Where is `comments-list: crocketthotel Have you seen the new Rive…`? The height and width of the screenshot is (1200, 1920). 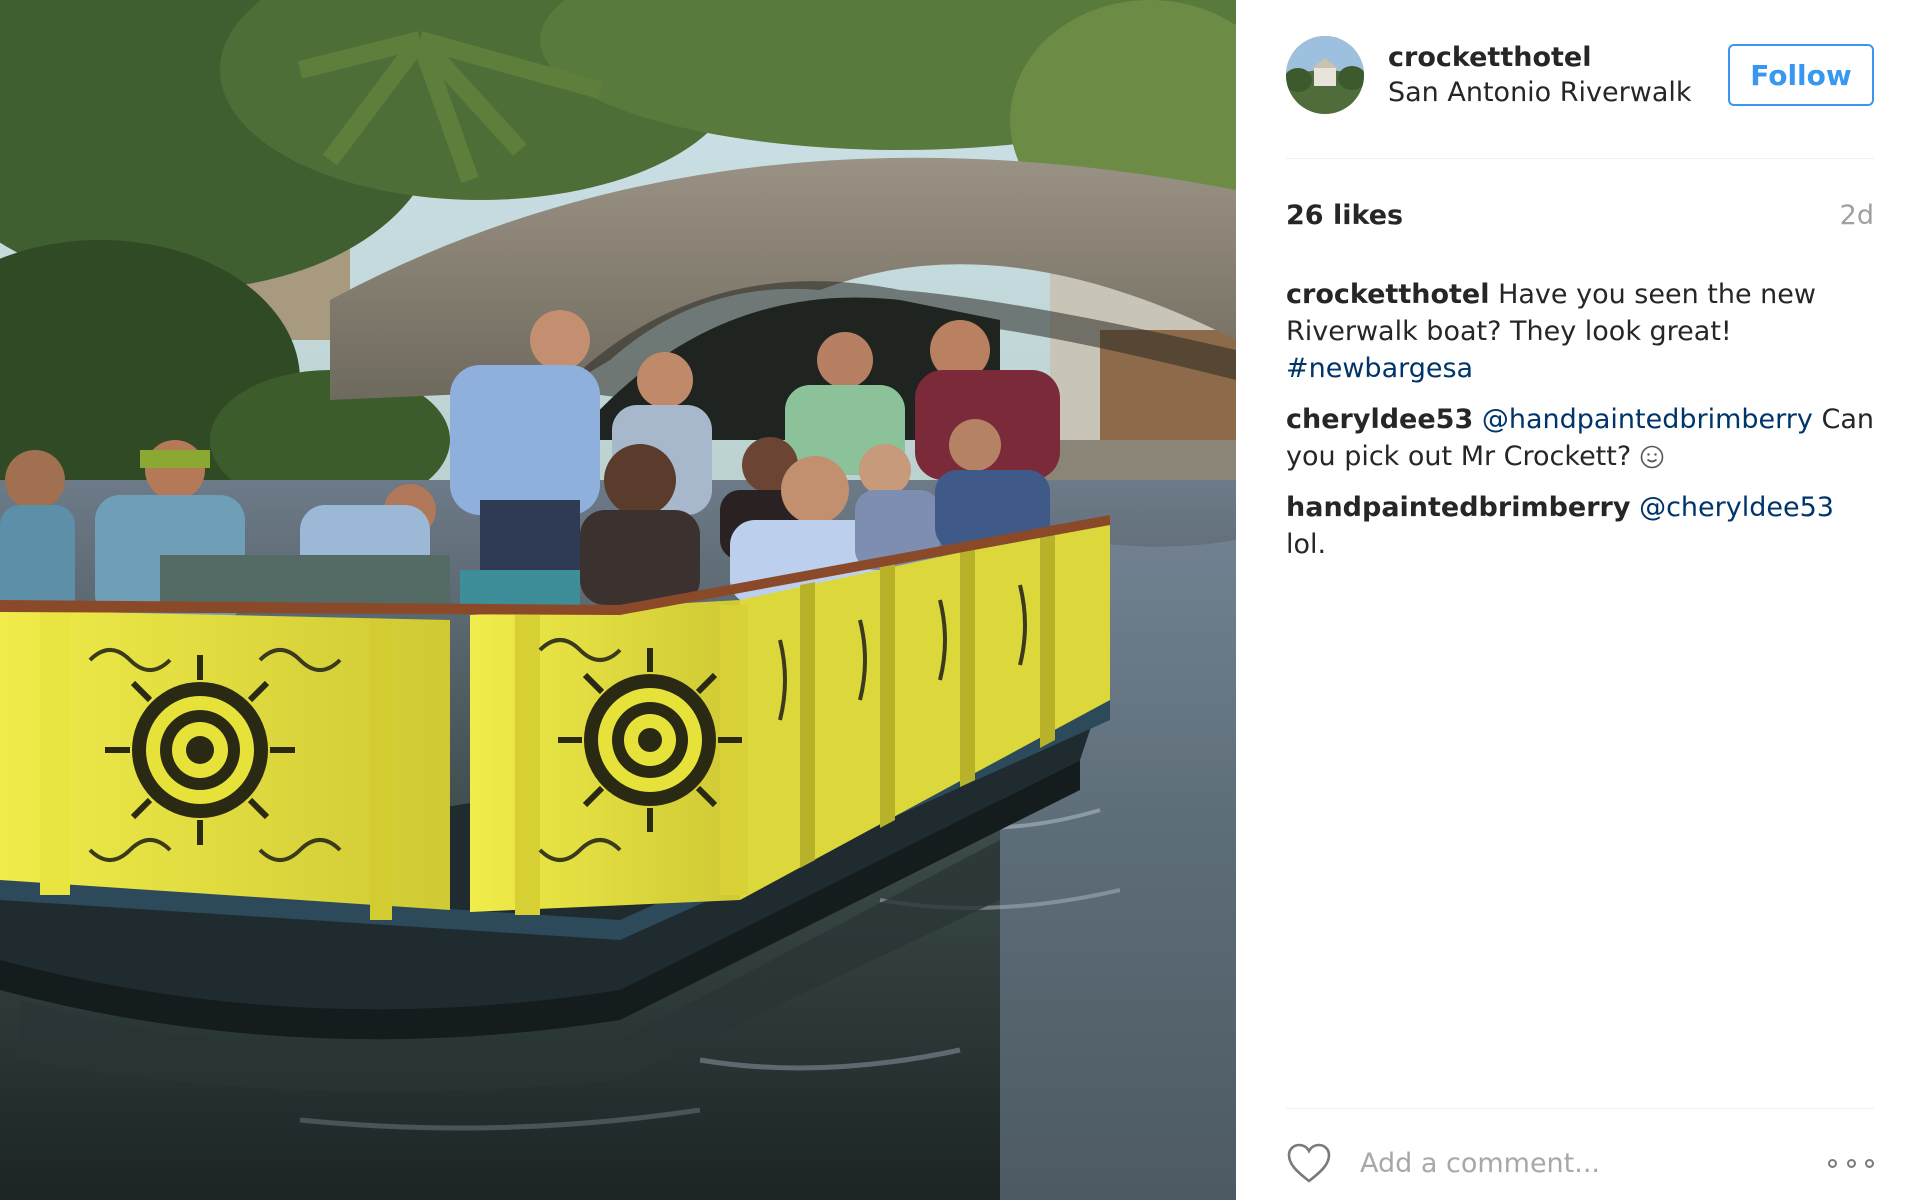
comments-list: crocketthotel Have you seen the new Rive… is located at coordinates (1580, 426).